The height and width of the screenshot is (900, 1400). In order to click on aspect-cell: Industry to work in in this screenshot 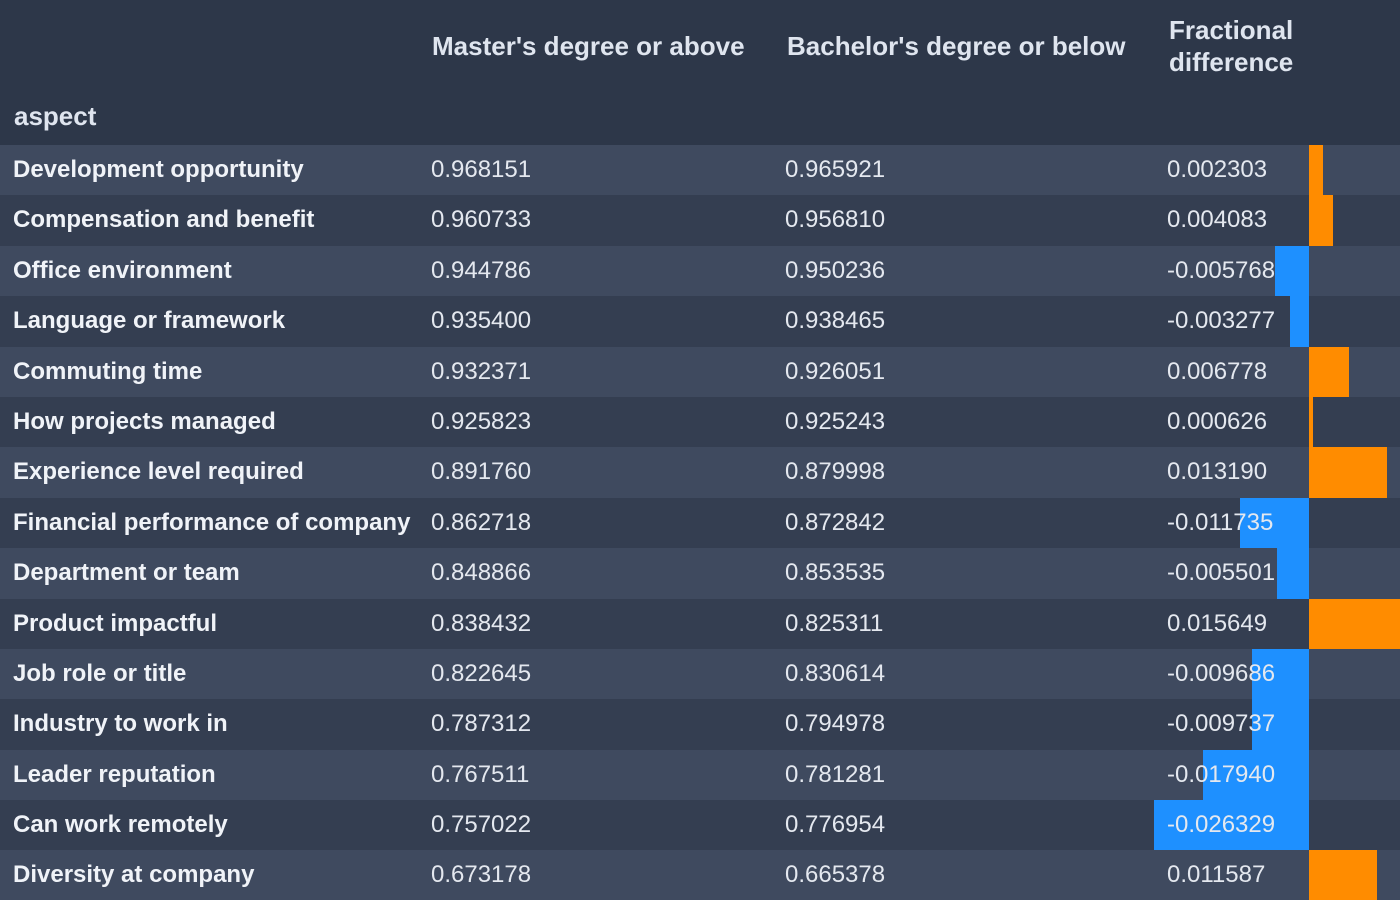, I will do `click(120, 724)`.